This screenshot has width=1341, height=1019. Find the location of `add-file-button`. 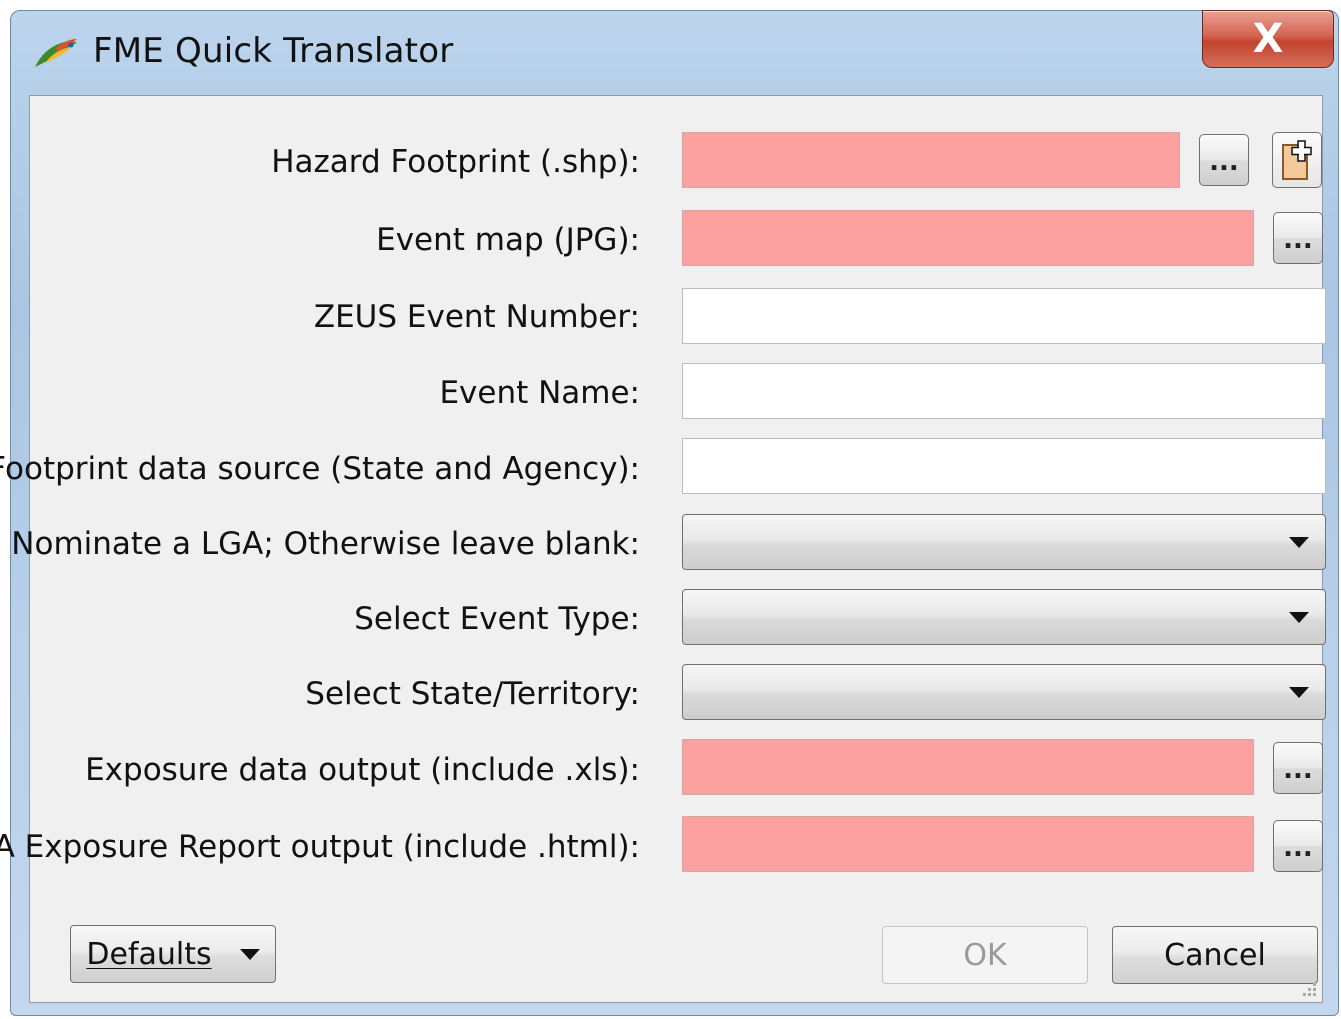

add-file-button is located at coordinates (1297, 160).